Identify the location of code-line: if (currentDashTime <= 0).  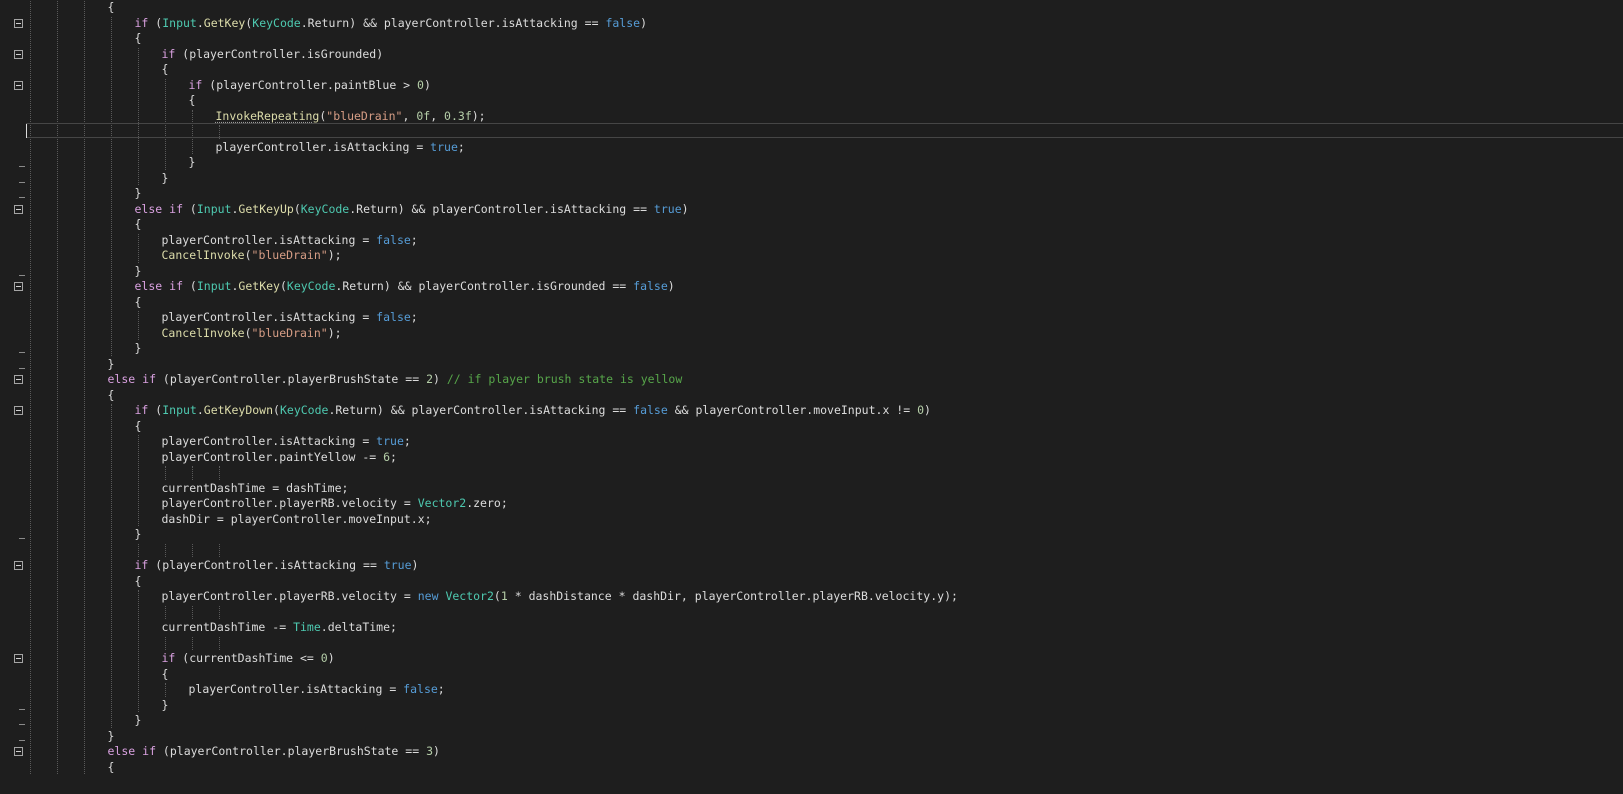
(811, 658).